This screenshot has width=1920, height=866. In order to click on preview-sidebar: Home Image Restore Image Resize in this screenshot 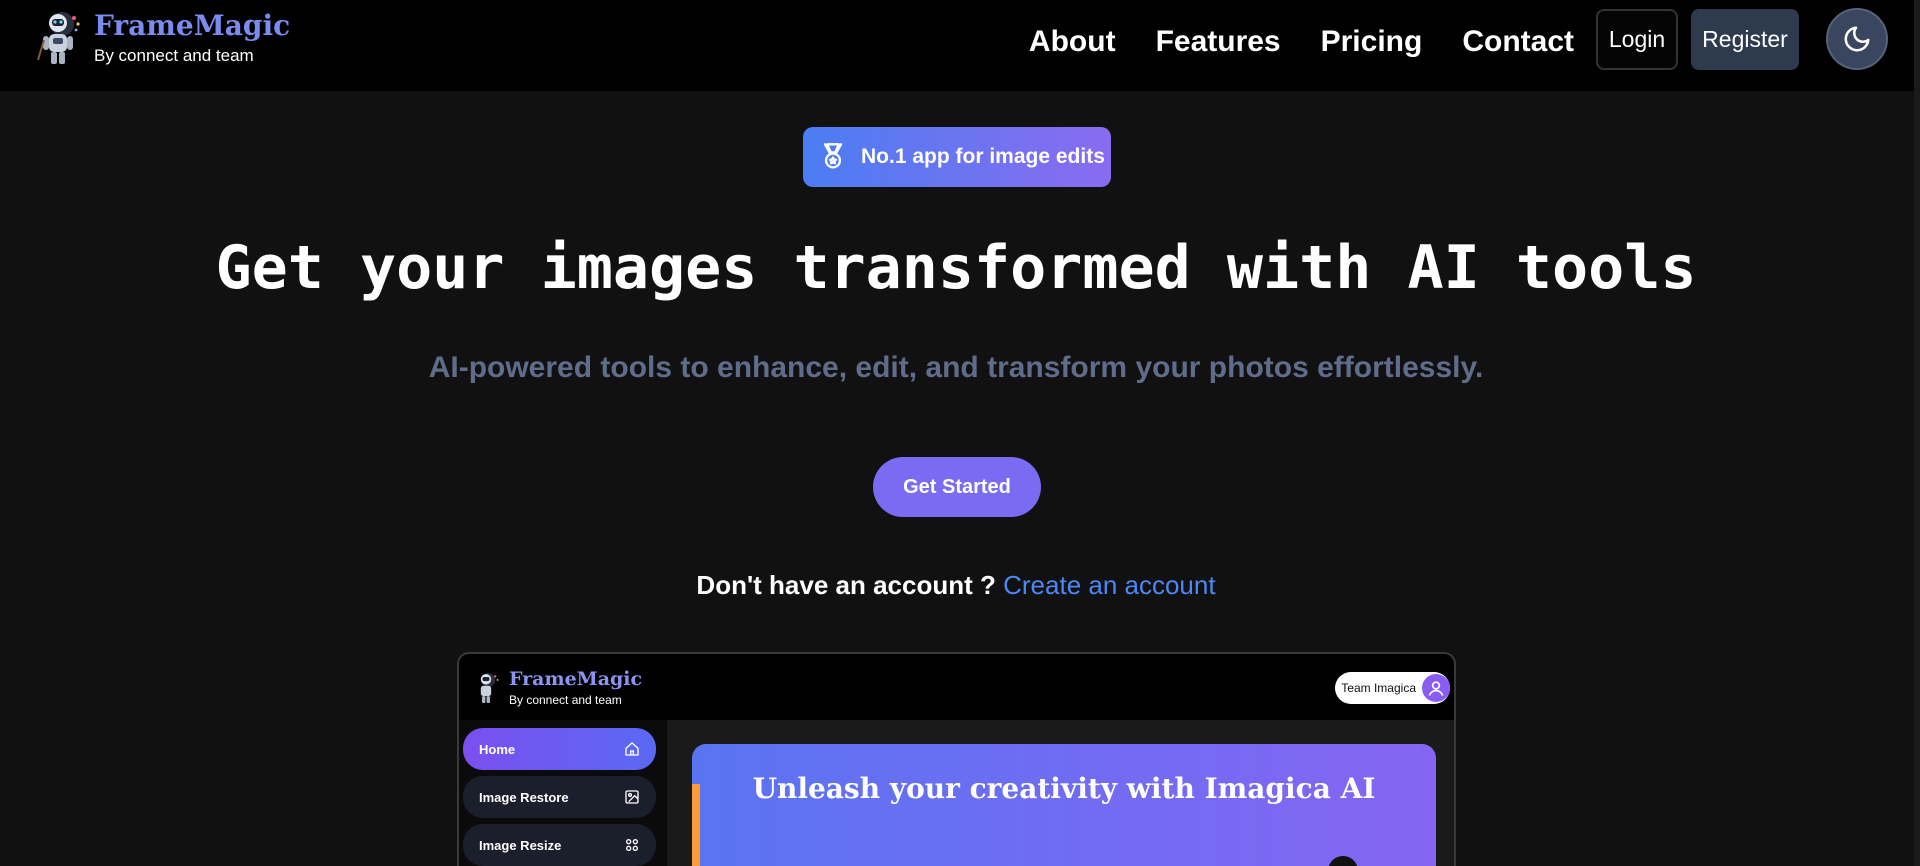, I will do `click(563, 793)`.